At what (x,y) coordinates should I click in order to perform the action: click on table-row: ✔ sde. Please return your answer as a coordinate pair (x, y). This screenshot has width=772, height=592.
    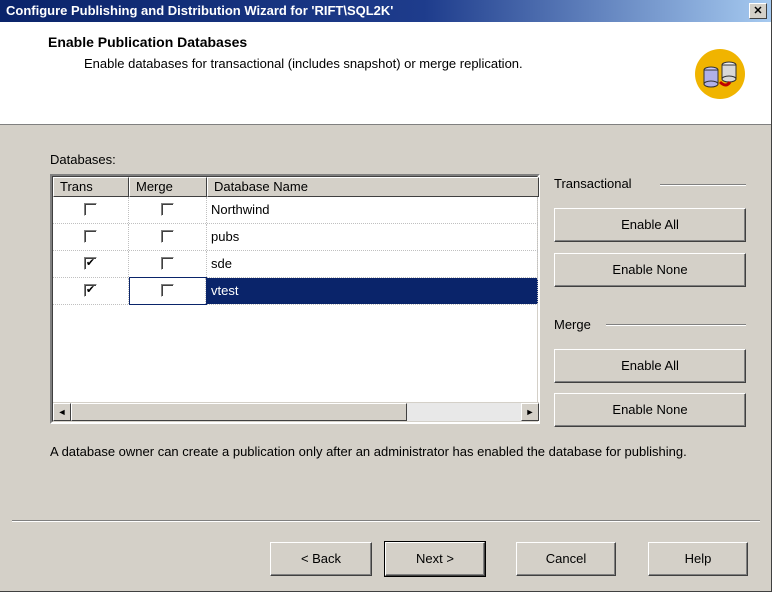
    Looking at the image, I should click on (295, 264).